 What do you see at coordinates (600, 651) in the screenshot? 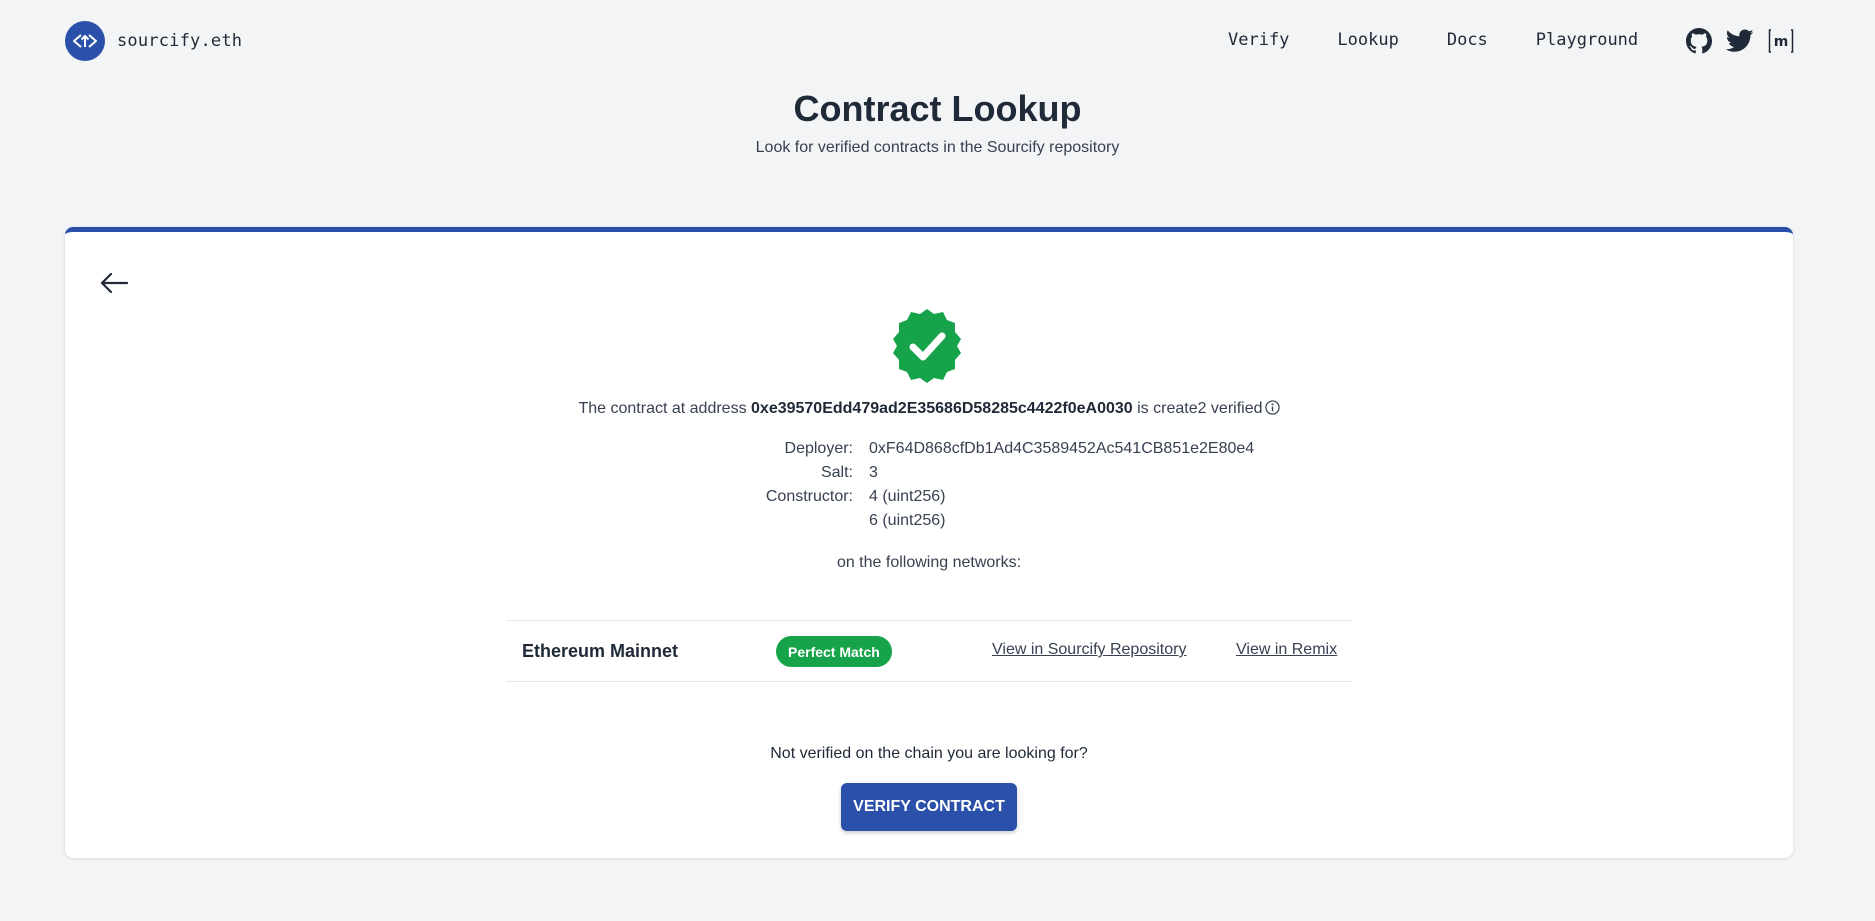
I see `network-name: Ethereum Mainnet` at bounding box center [600, 651].